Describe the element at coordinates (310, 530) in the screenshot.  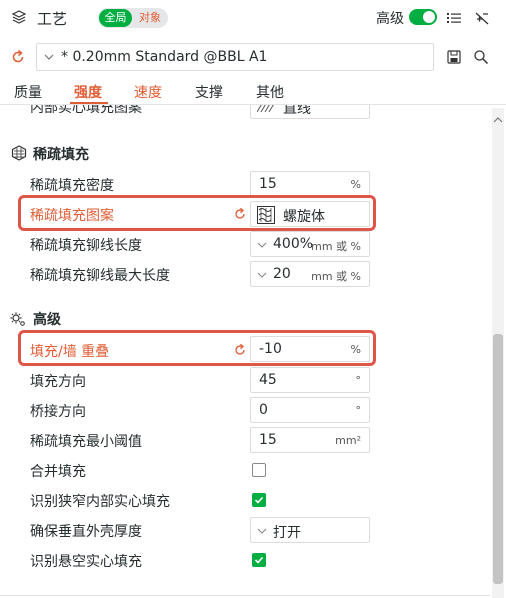
I see `vertical-shell-select: 打开` at that location.